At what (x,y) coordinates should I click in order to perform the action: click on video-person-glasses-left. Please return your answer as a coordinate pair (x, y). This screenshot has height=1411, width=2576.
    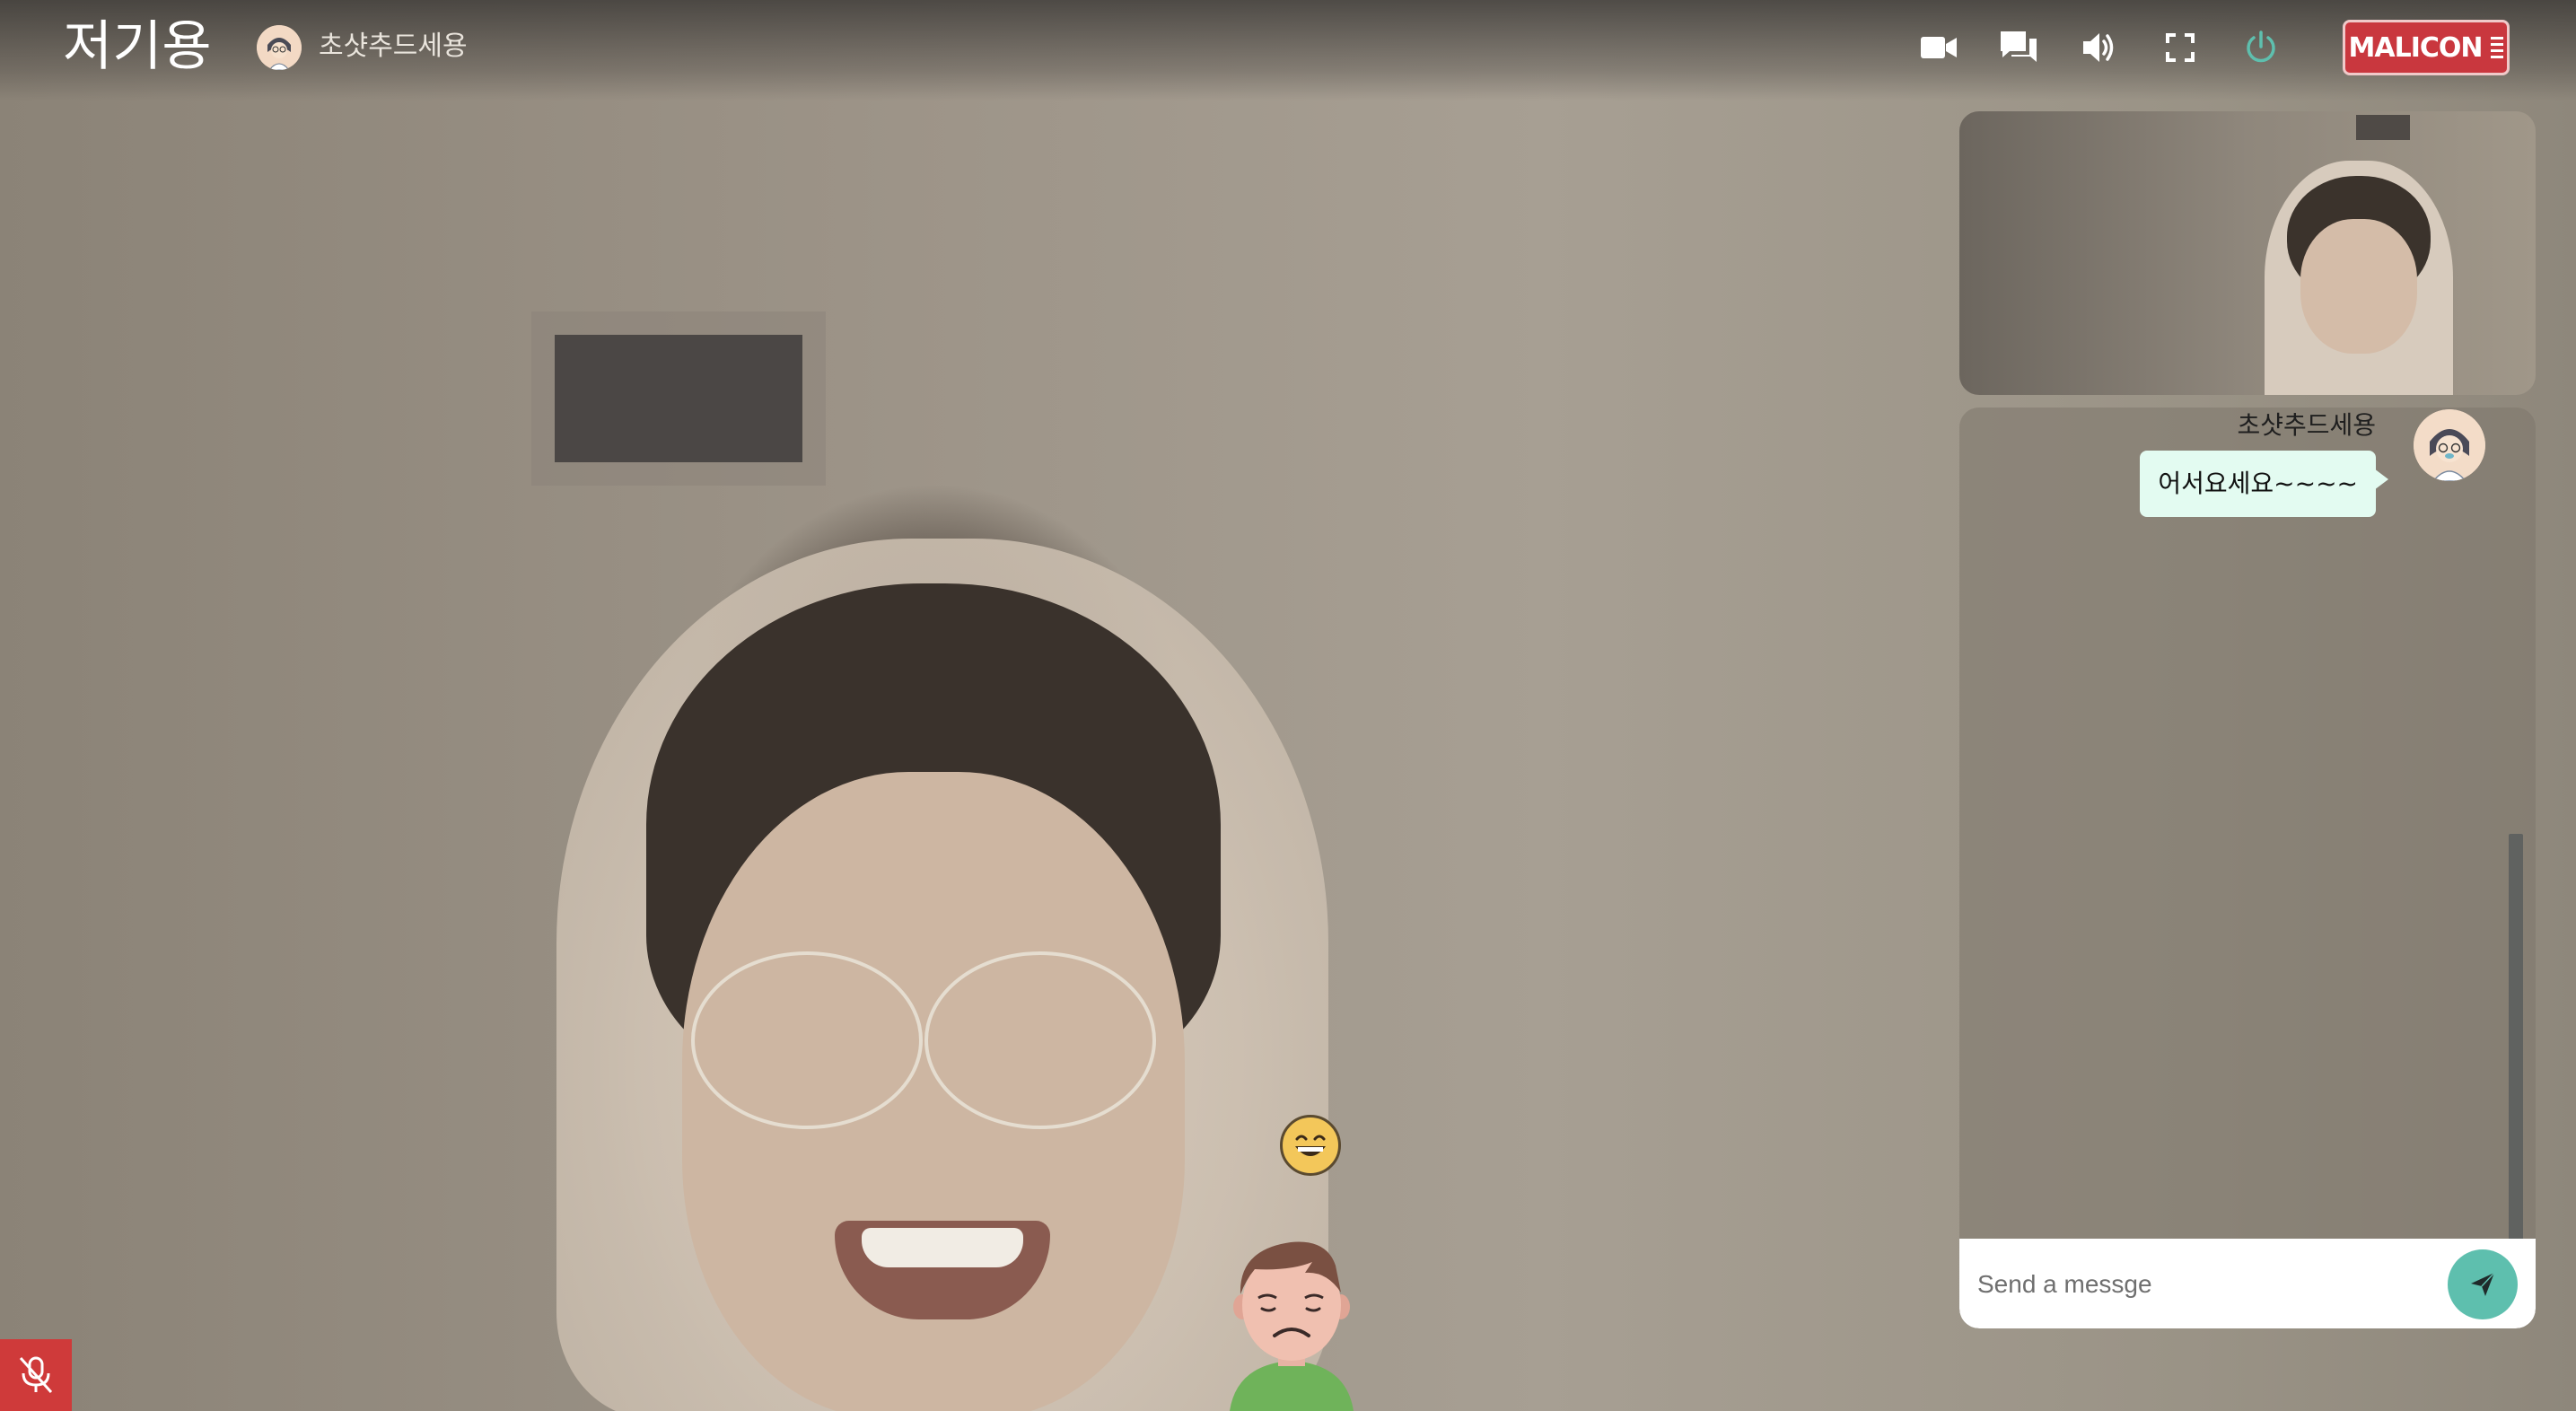
    Looking at the image, I should click on (807, 1040).